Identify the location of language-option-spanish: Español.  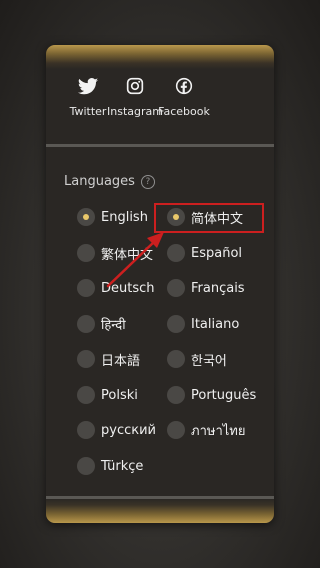
(204, 253).